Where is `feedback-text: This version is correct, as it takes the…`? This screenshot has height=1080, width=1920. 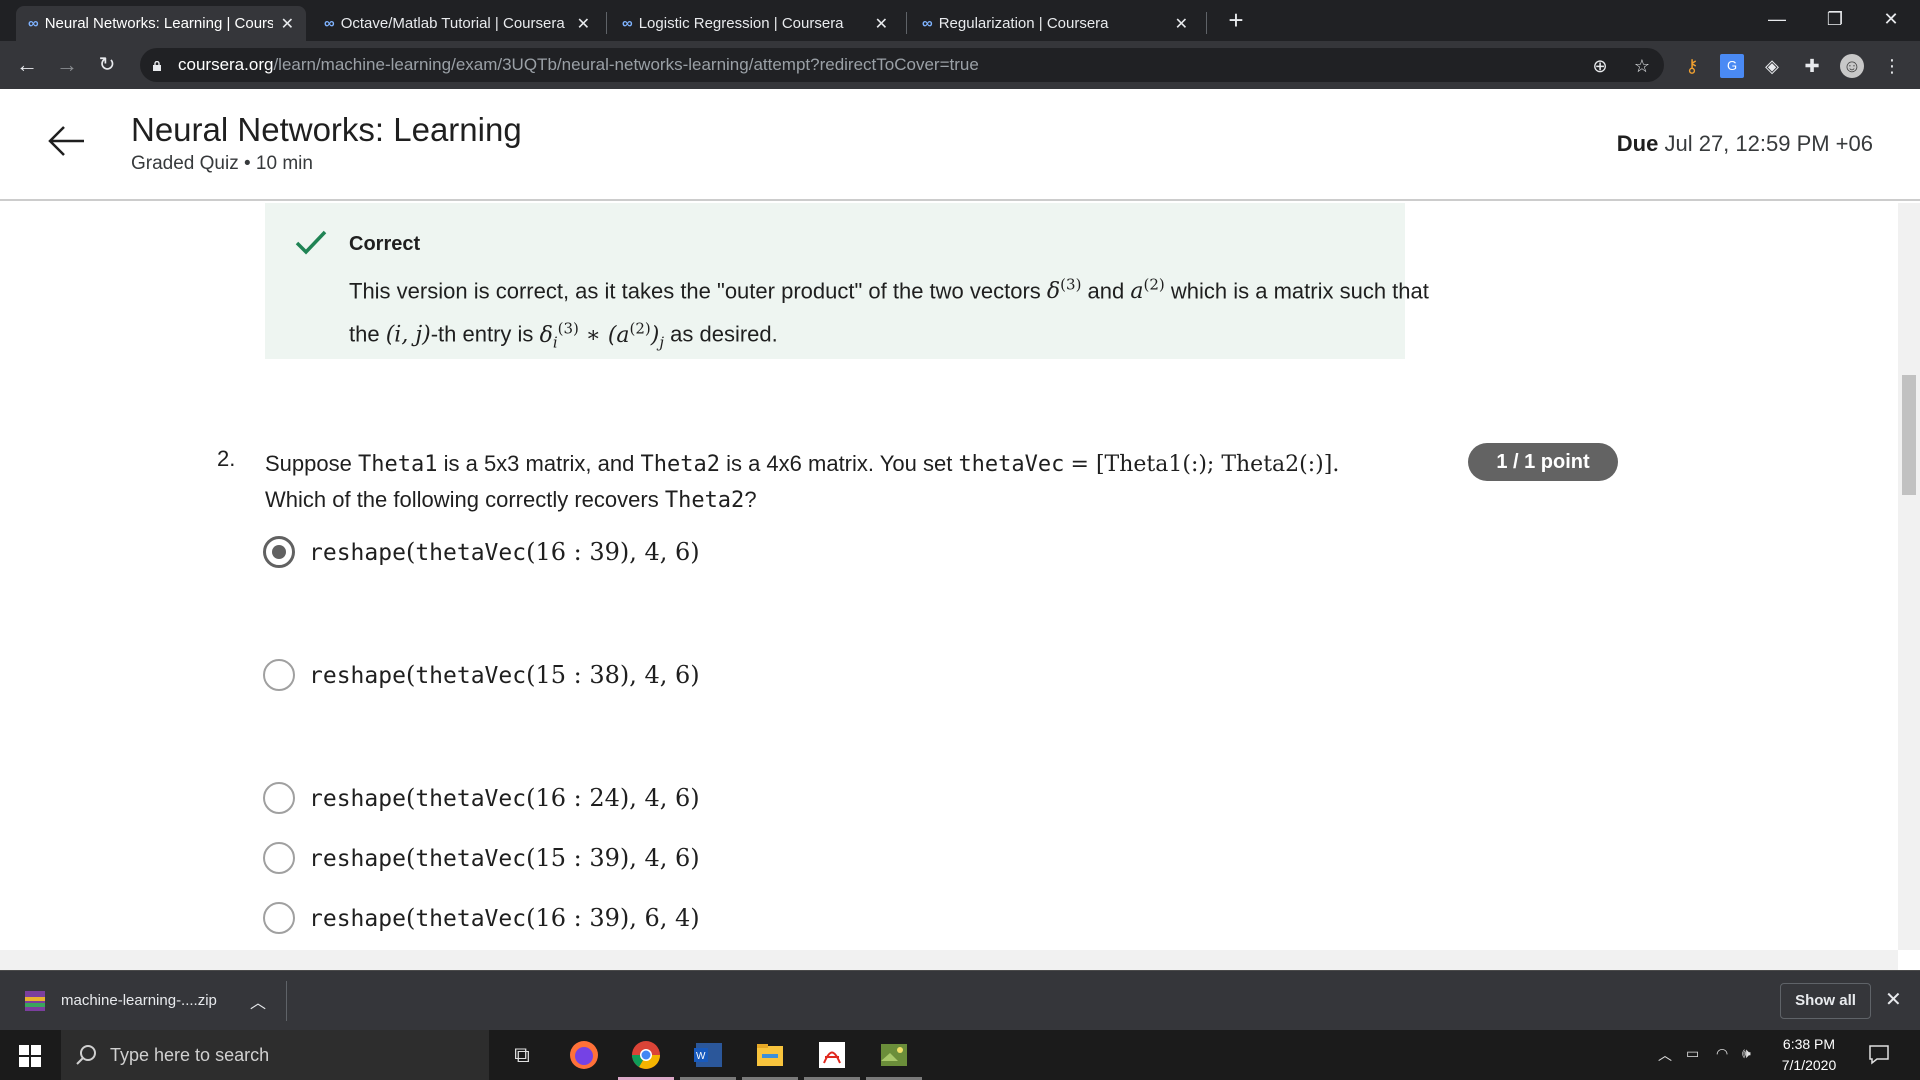
feedback-text: This version is correct, as it takes the… is located at coordinates (889, 314).